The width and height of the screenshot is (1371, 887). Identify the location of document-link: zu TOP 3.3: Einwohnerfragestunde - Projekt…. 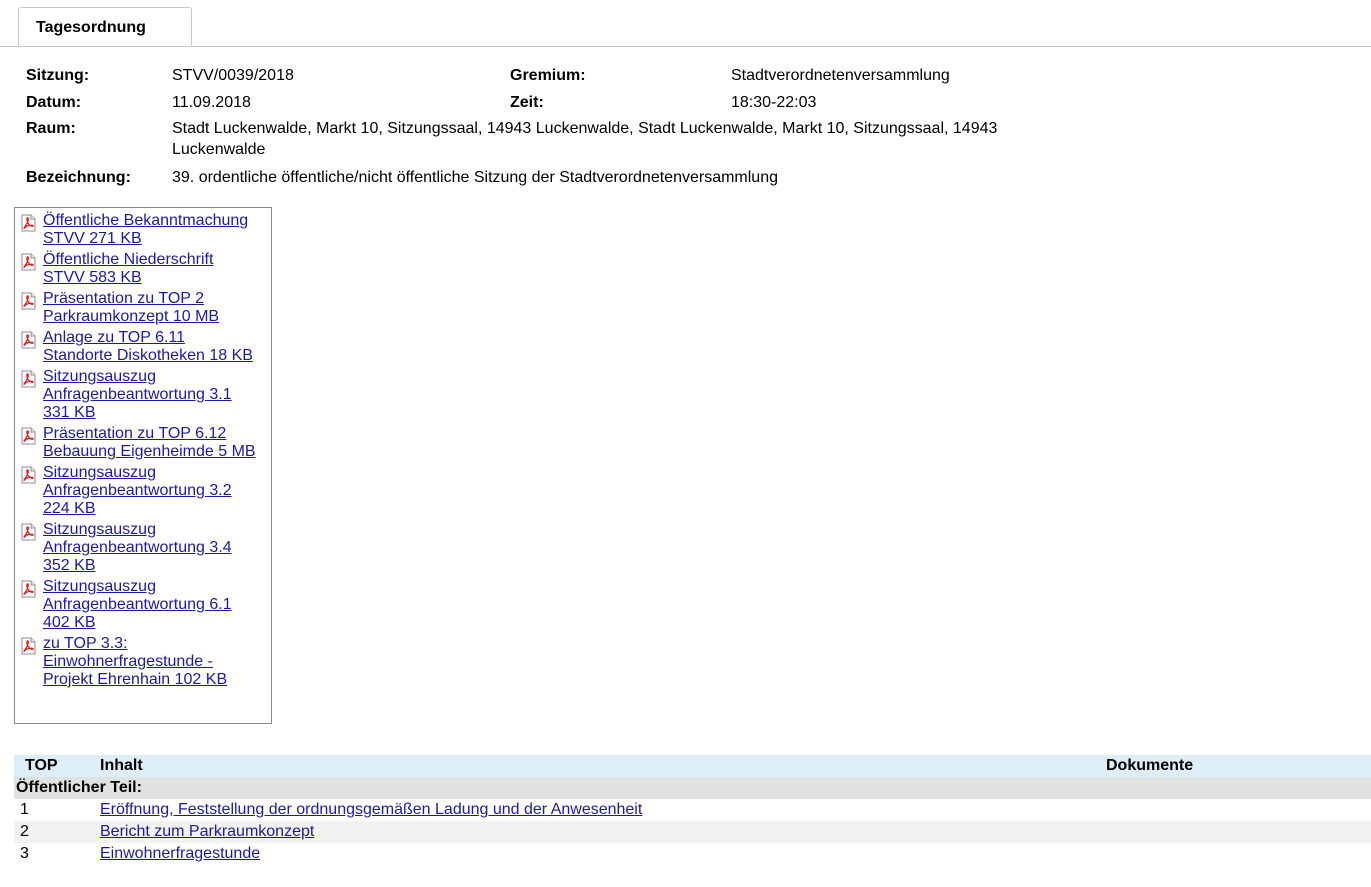
(144, 662).